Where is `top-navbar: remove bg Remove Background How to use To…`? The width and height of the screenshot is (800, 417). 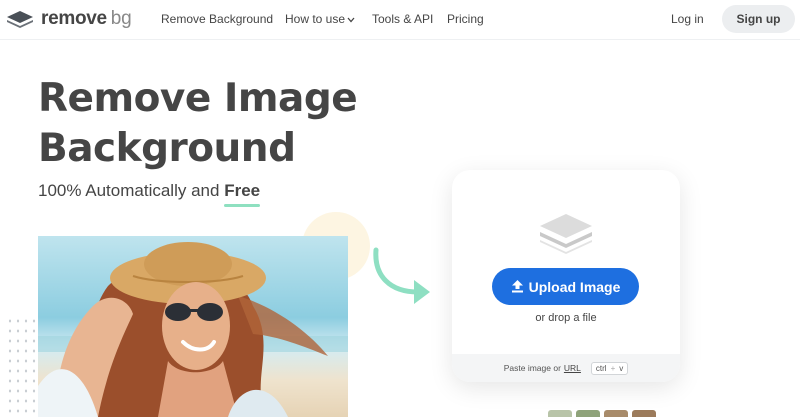 top-navbar: remove bg Remove Background How to use To… is located at coordinates (400, 20).